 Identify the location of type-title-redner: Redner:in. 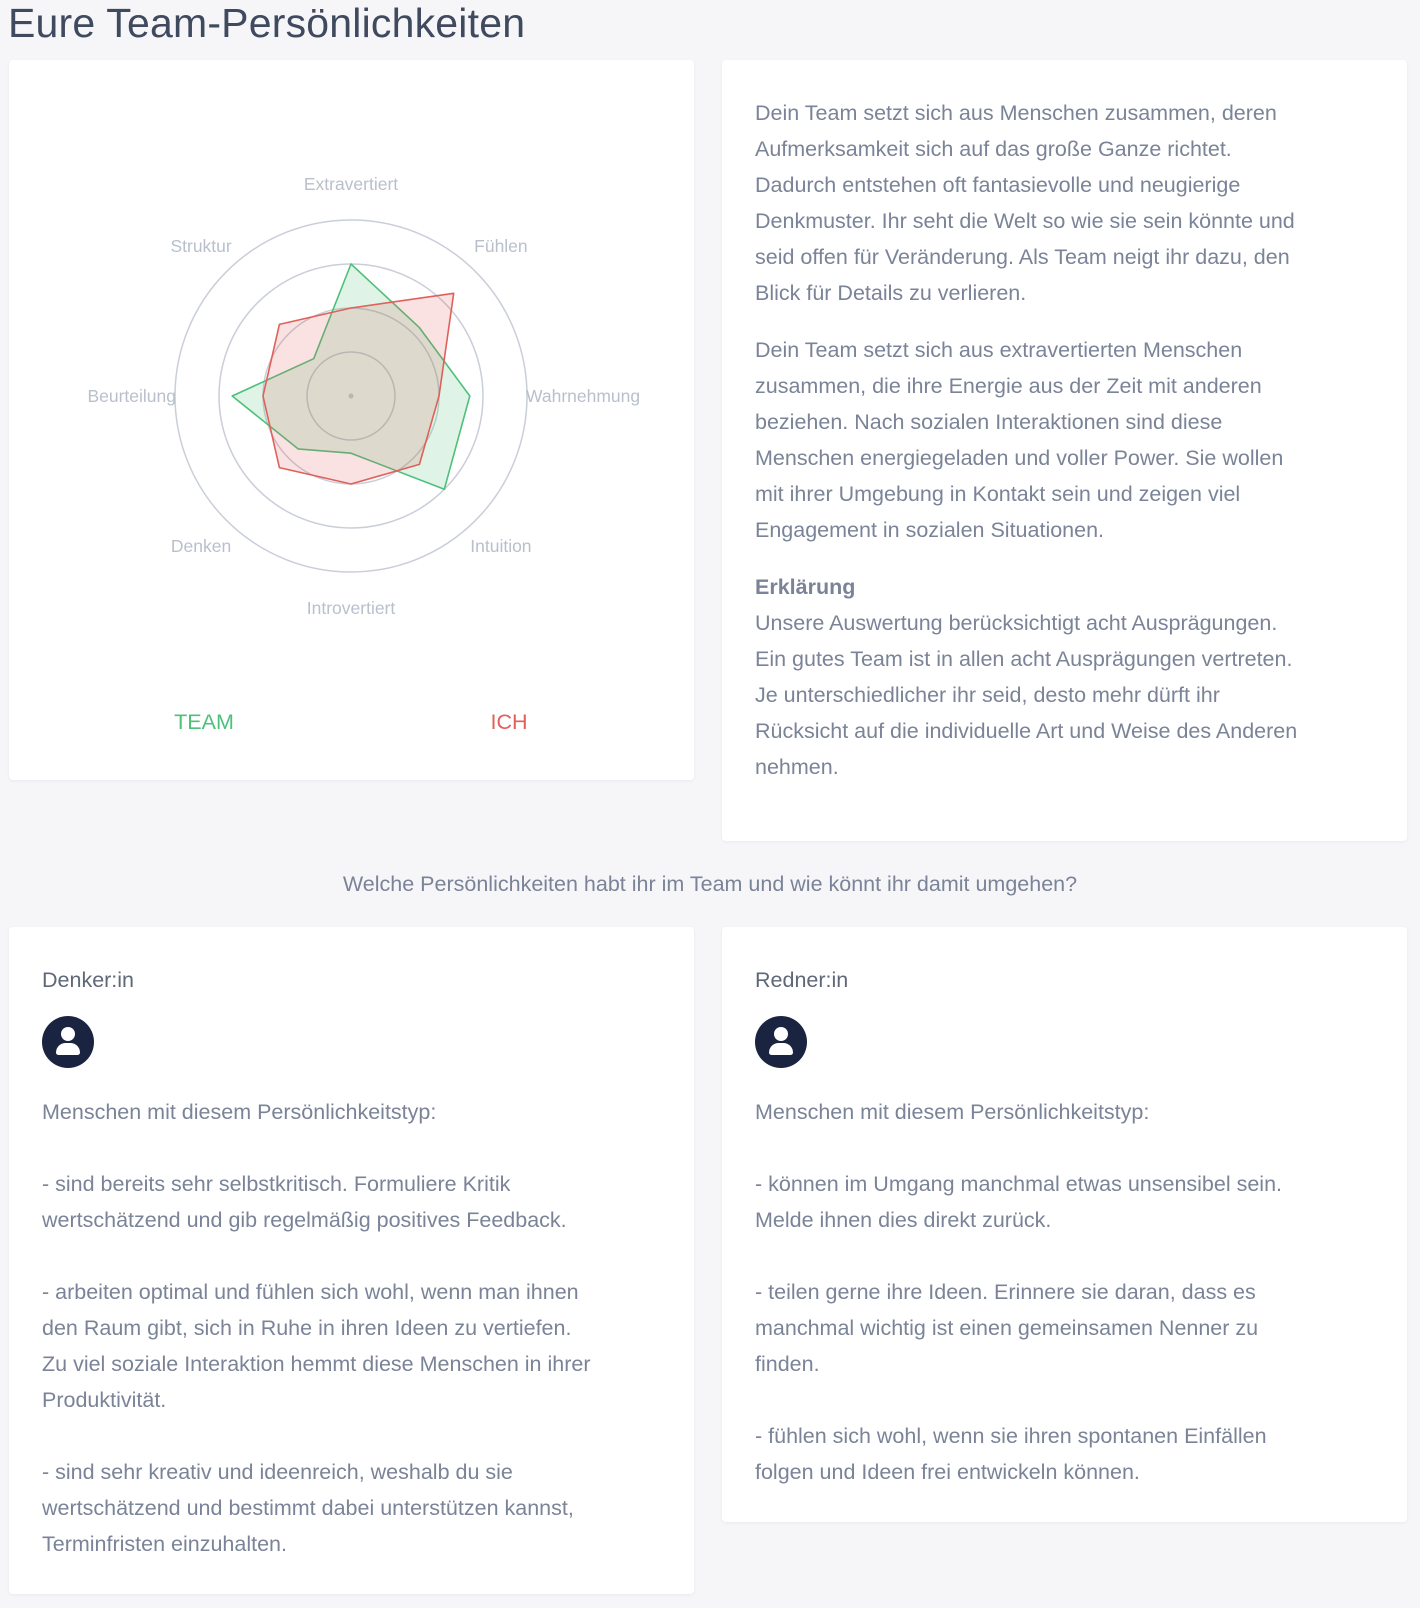
(802, 980).